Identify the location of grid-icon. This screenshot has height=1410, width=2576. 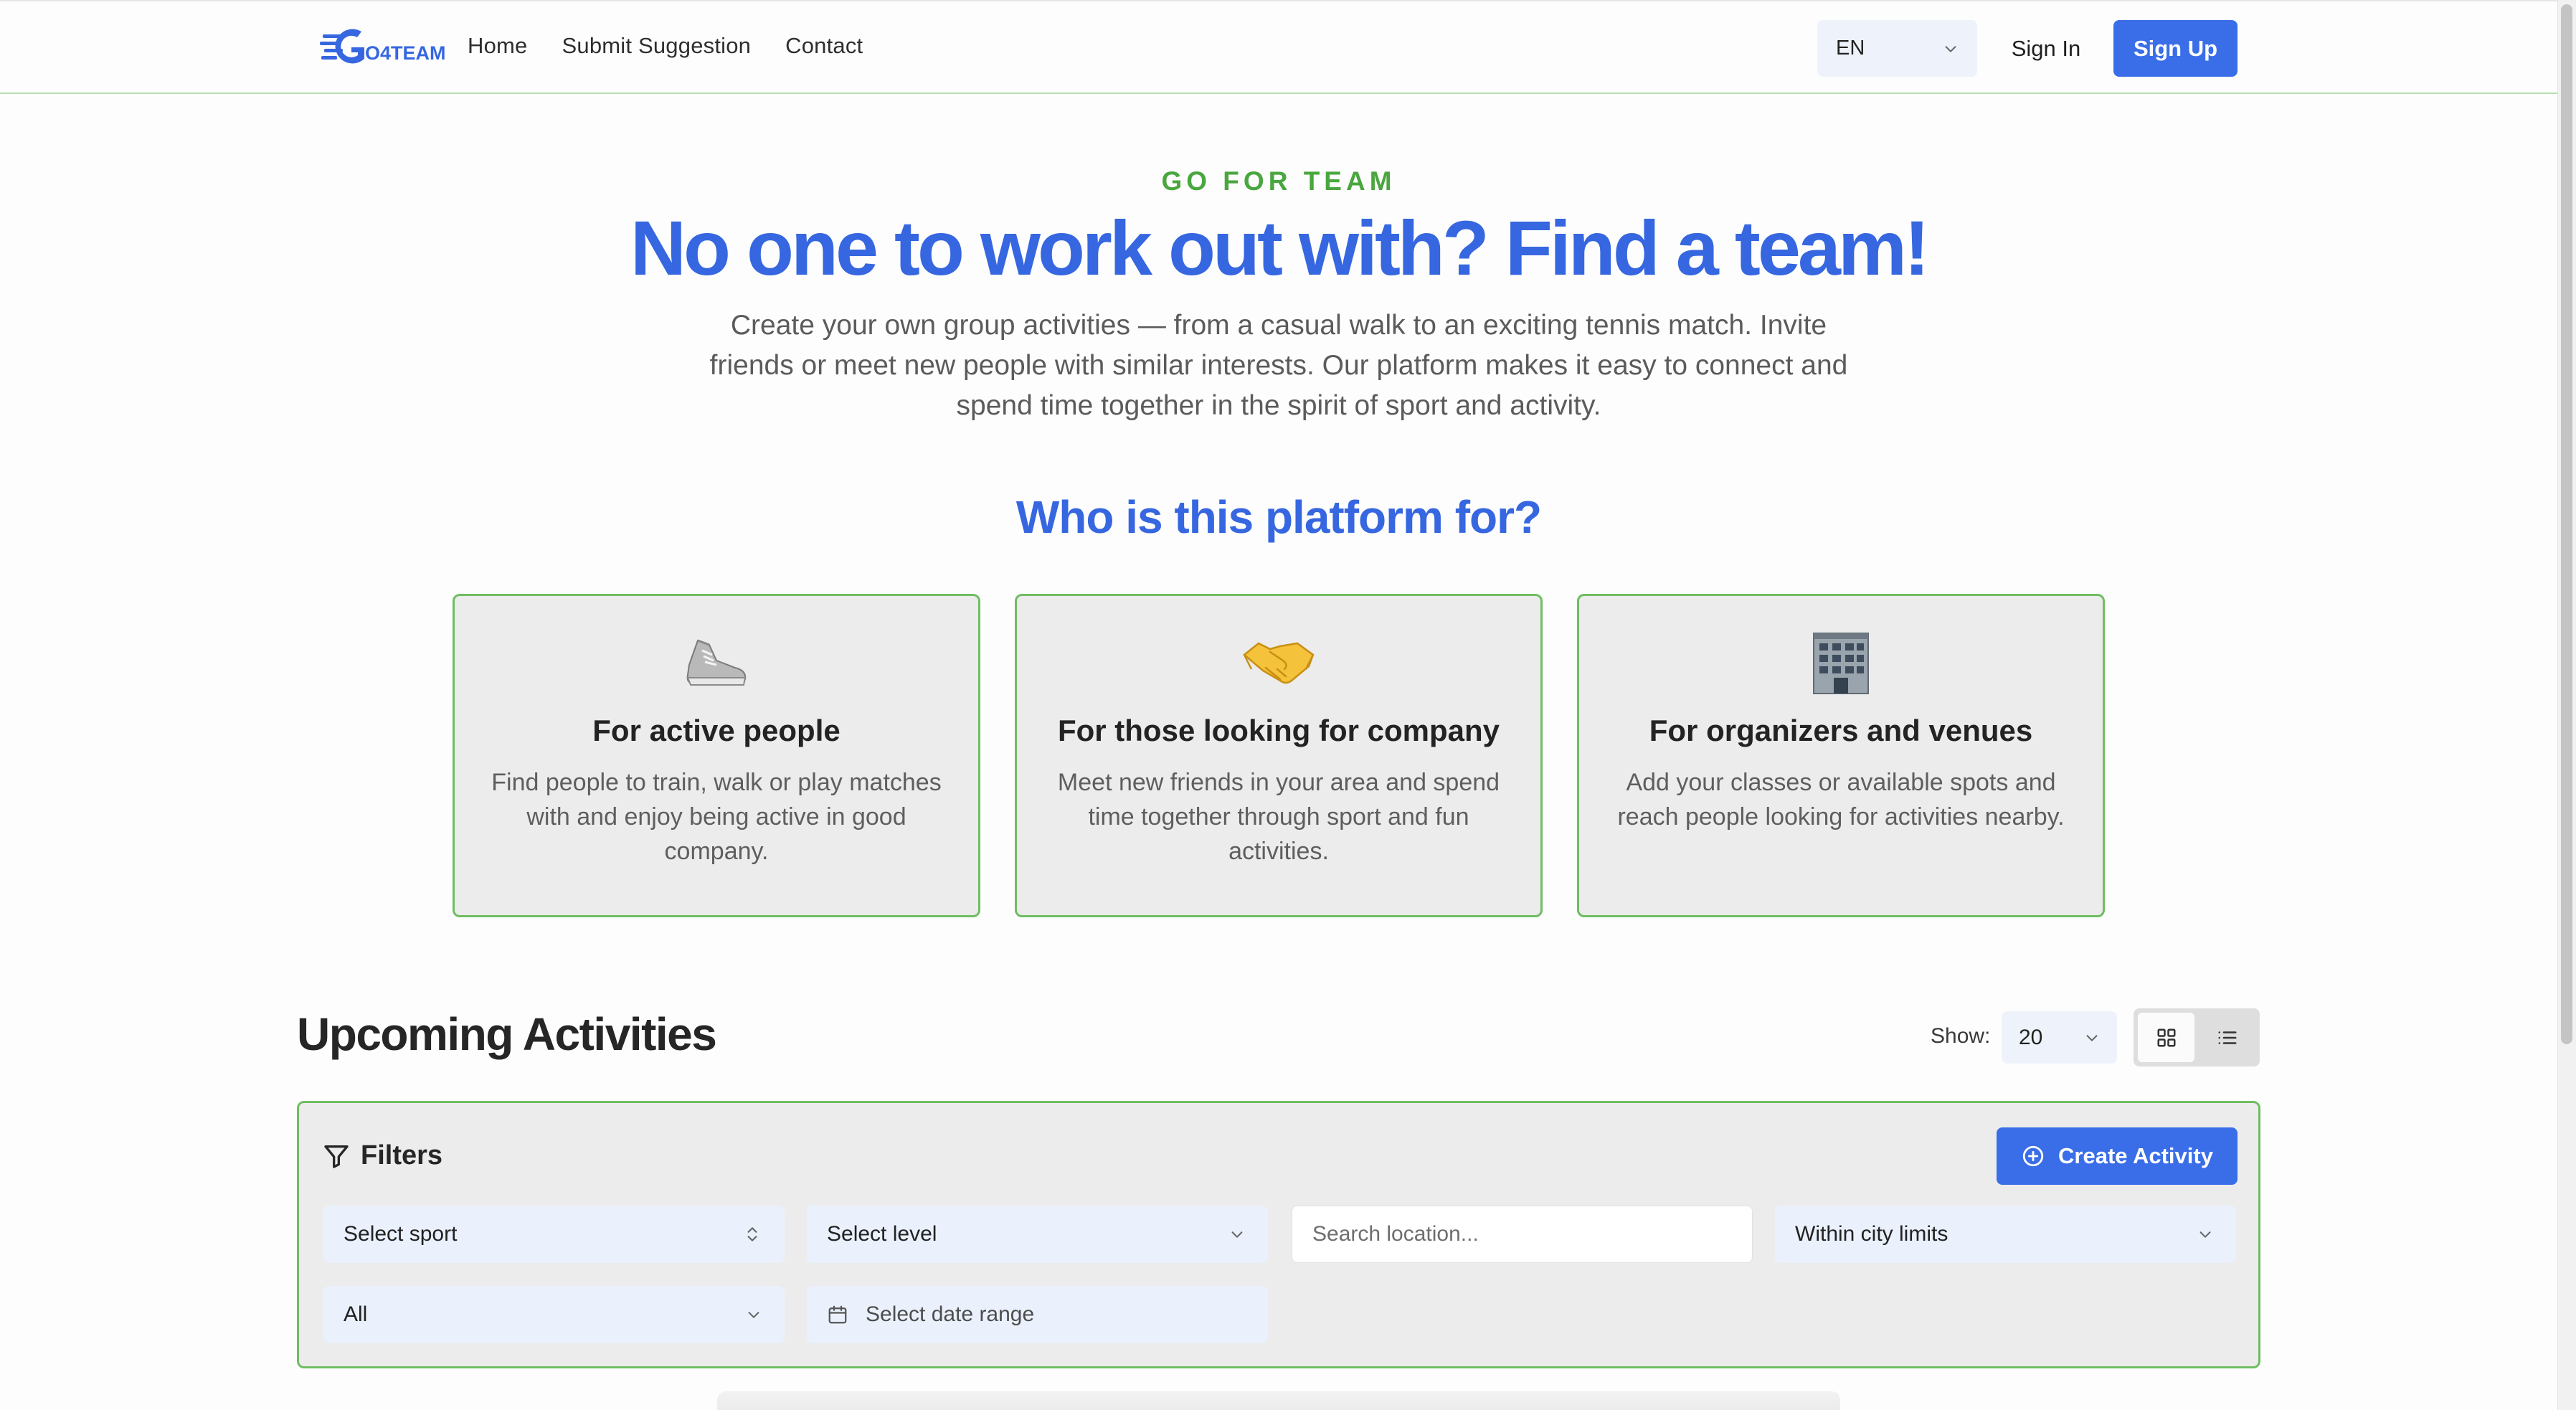
(2166, 1037).